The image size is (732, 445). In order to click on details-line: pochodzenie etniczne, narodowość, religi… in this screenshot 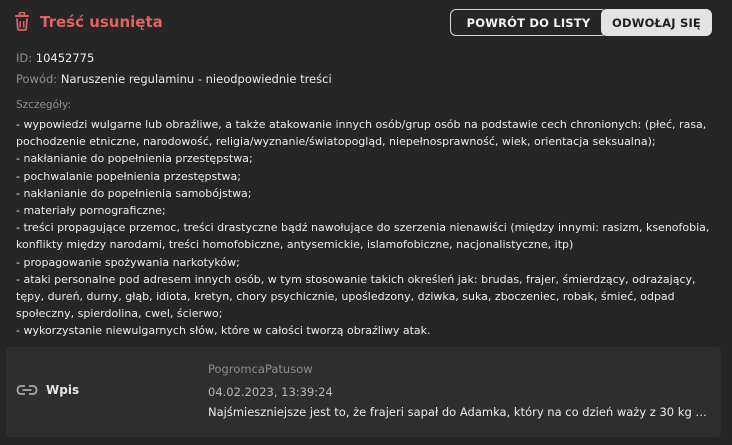, I will do `click(336, 142)`.